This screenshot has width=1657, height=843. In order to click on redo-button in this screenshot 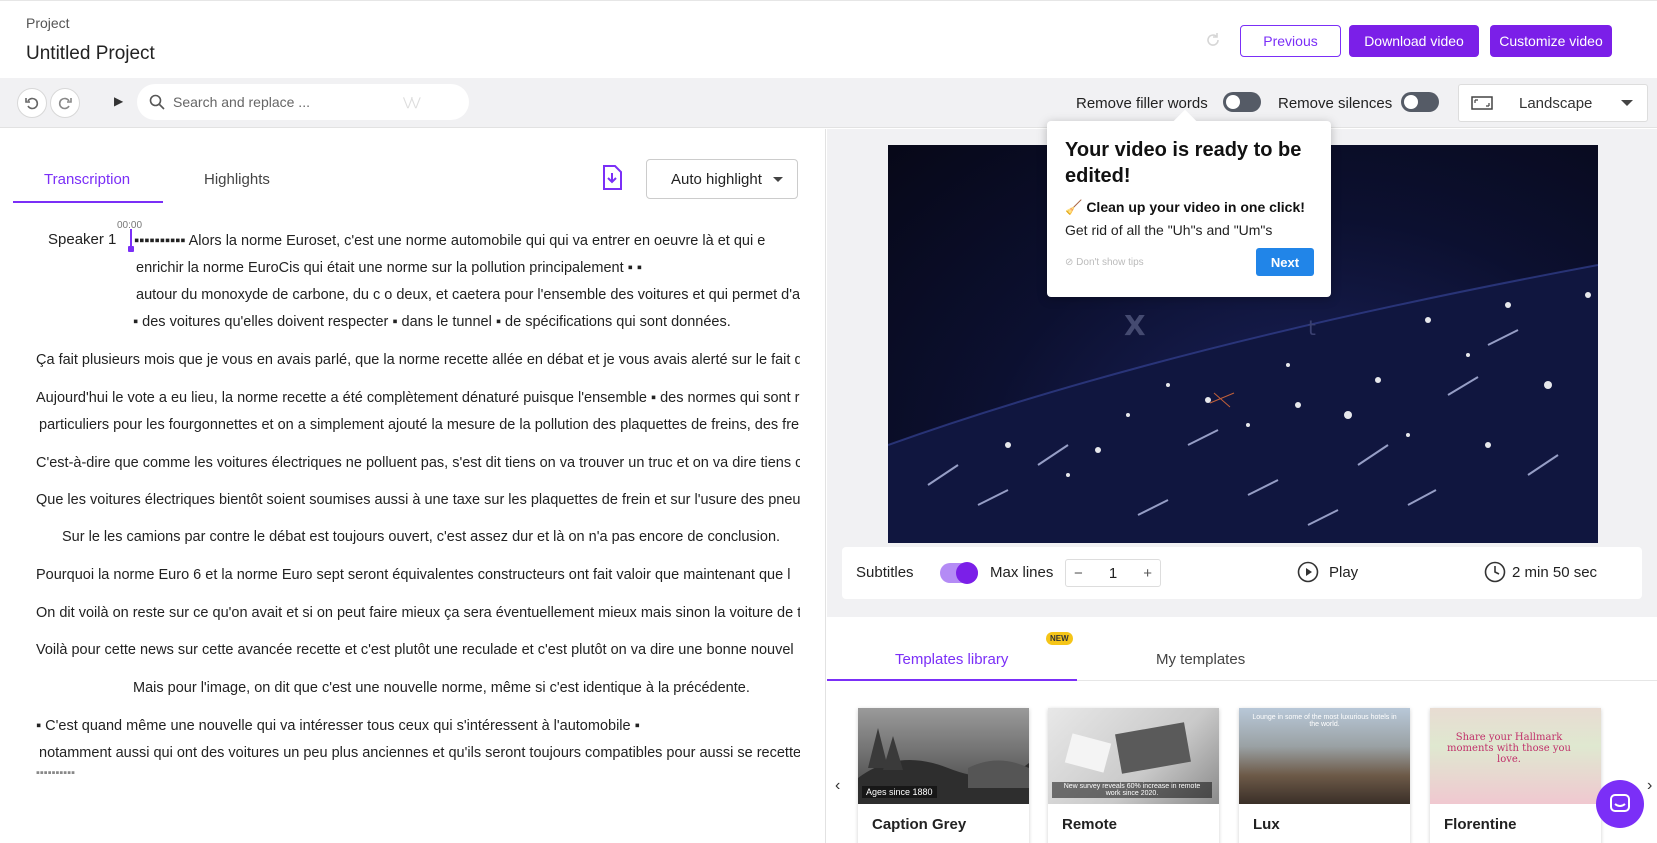, I will do `click(65, 103)`.